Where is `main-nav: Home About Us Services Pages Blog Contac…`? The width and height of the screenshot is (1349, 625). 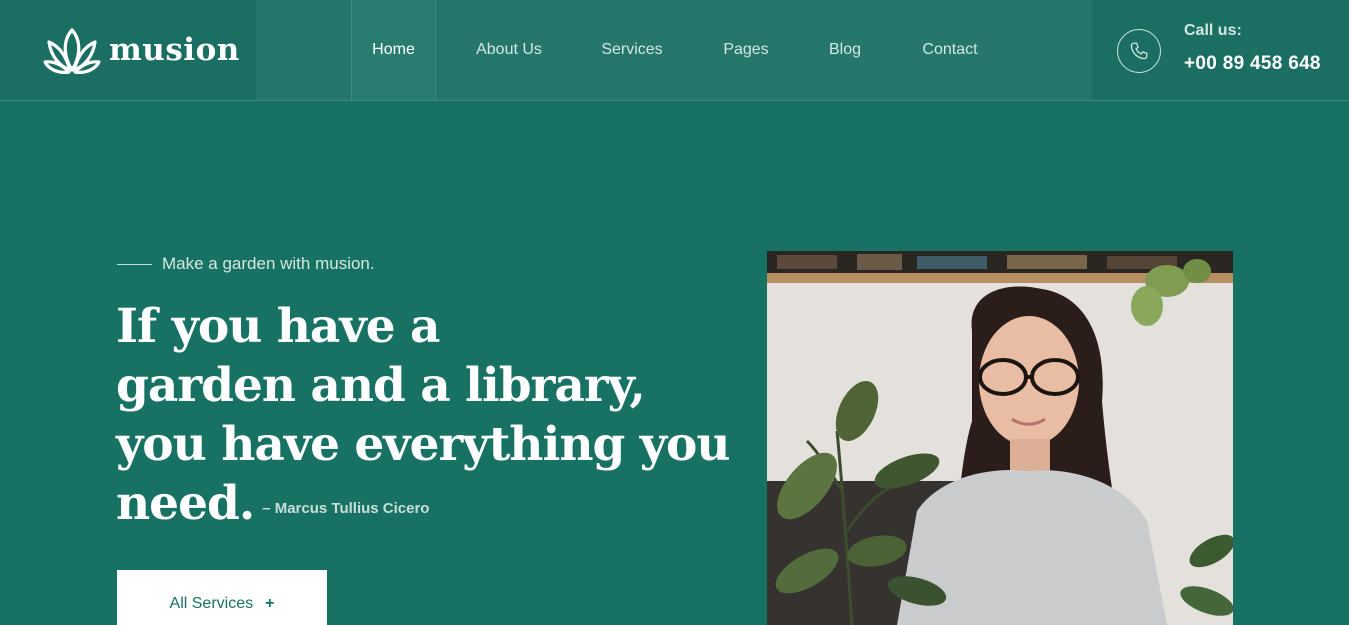
main-nav: Home About Us Services Pages Blog Contac… is located at coordinates (685, 50).